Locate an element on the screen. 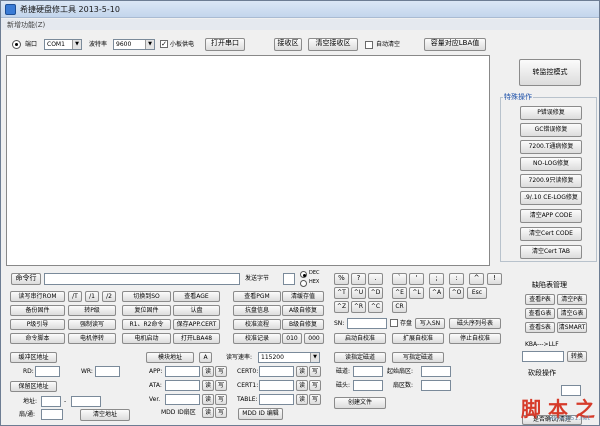  cert0-read-button: 读 is located at coordinates (302, 371).